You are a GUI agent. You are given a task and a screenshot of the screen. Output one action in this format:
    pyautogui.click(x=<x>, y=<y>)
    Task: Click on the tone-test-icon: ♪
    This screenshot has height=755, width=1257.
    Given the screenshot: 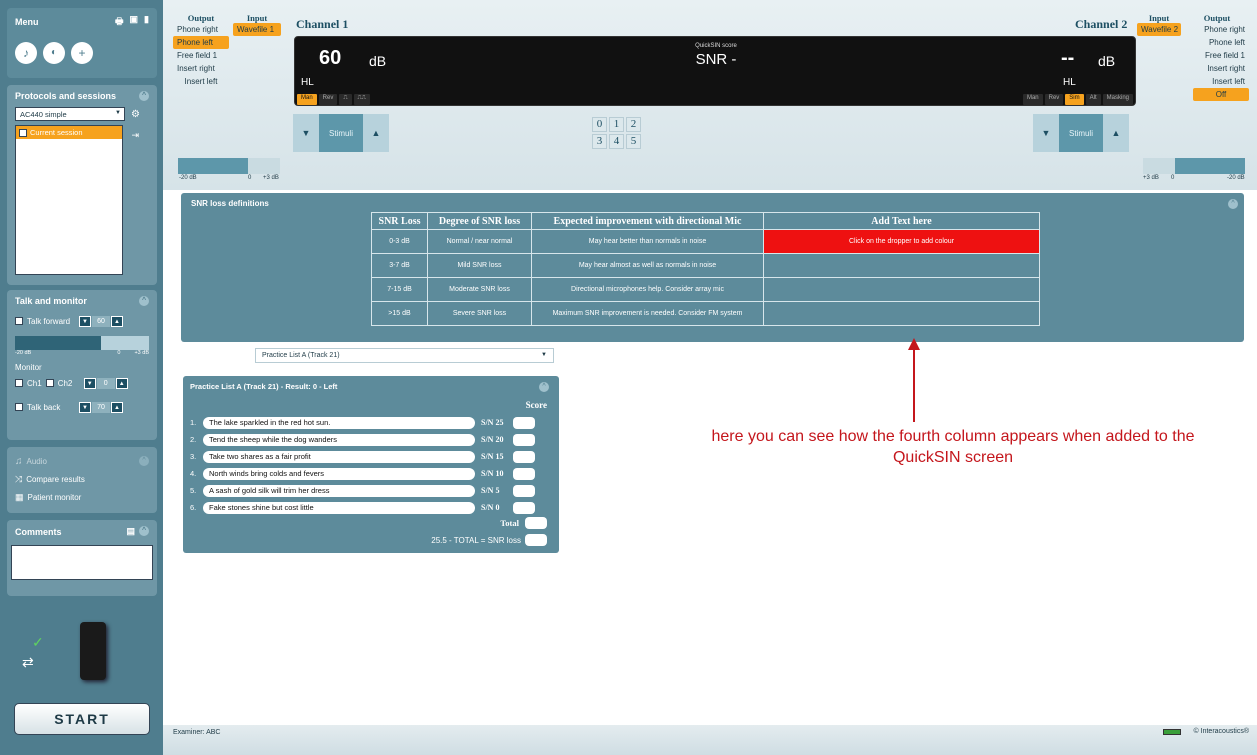 What is the action you would take?
    pyautogui.click(x=26, y=53)
    